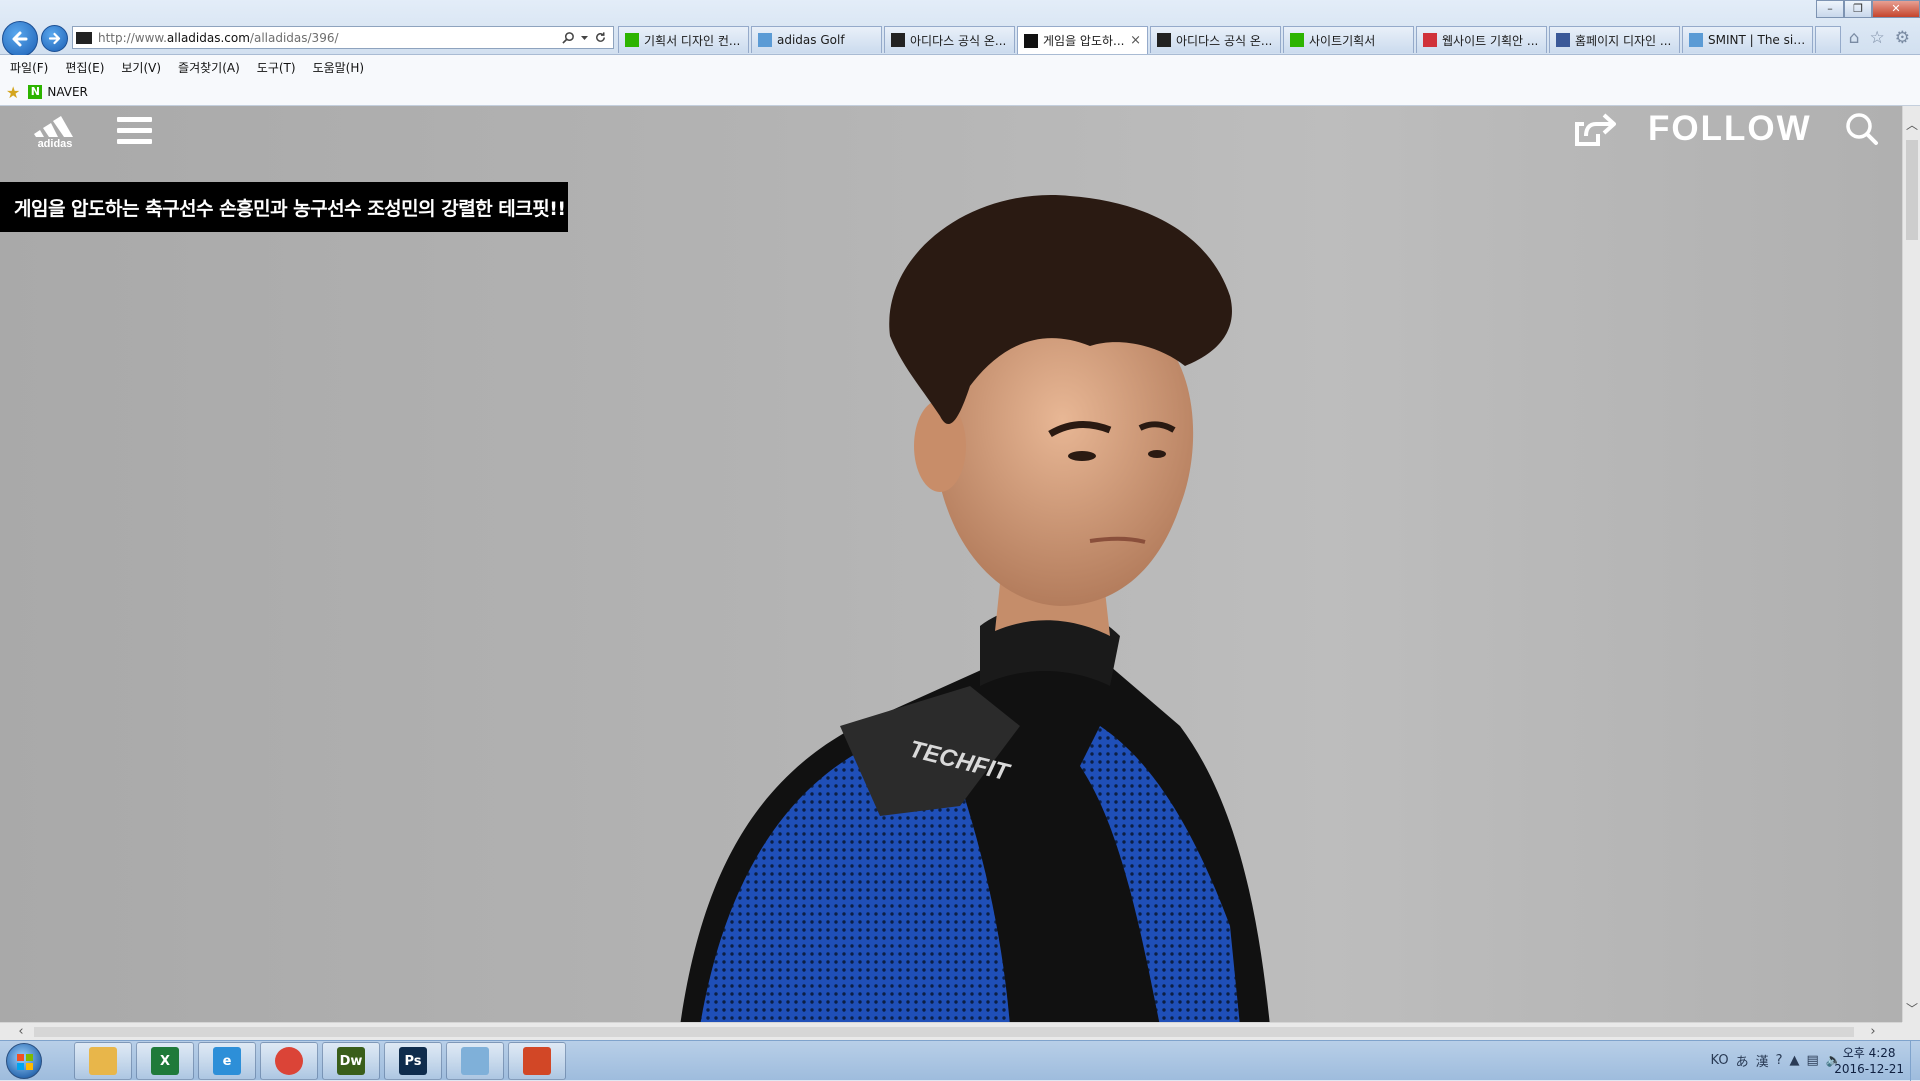  What do you see at coordinates (960, 67) in the screenshot?
I see `menu-bar: 파일(F) 편집(E) 보기(V) 즐겨찾기(A) 도구(T) 도움말(H)` at bounding box center [960, 67].